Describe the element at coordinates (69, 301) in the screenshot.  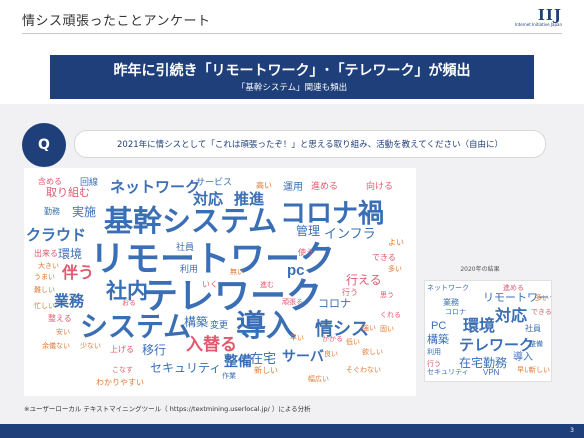
I see `cloud-word: 業務` at that location.